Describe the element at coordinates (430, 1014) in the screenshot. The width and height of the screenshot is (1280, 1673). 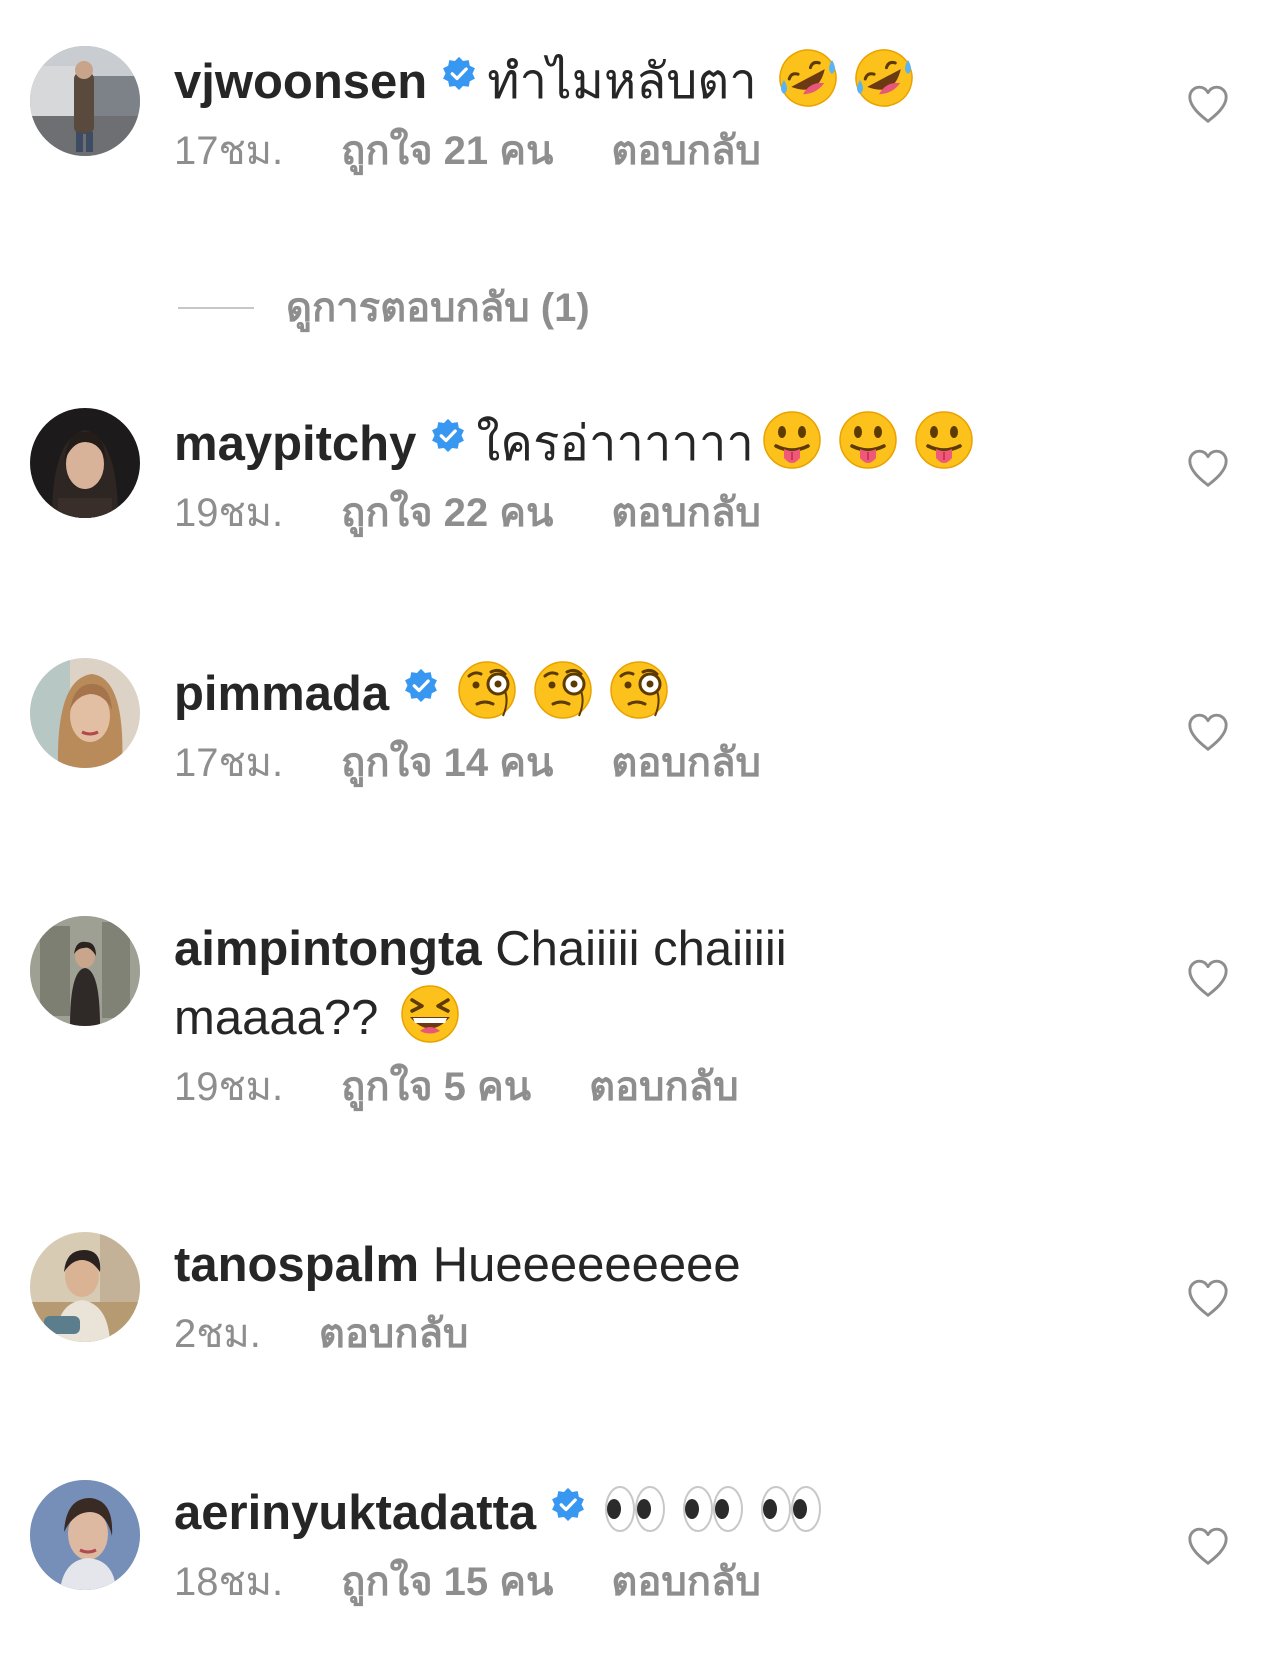
I see `grinning-squinting-face-icon` at that location.